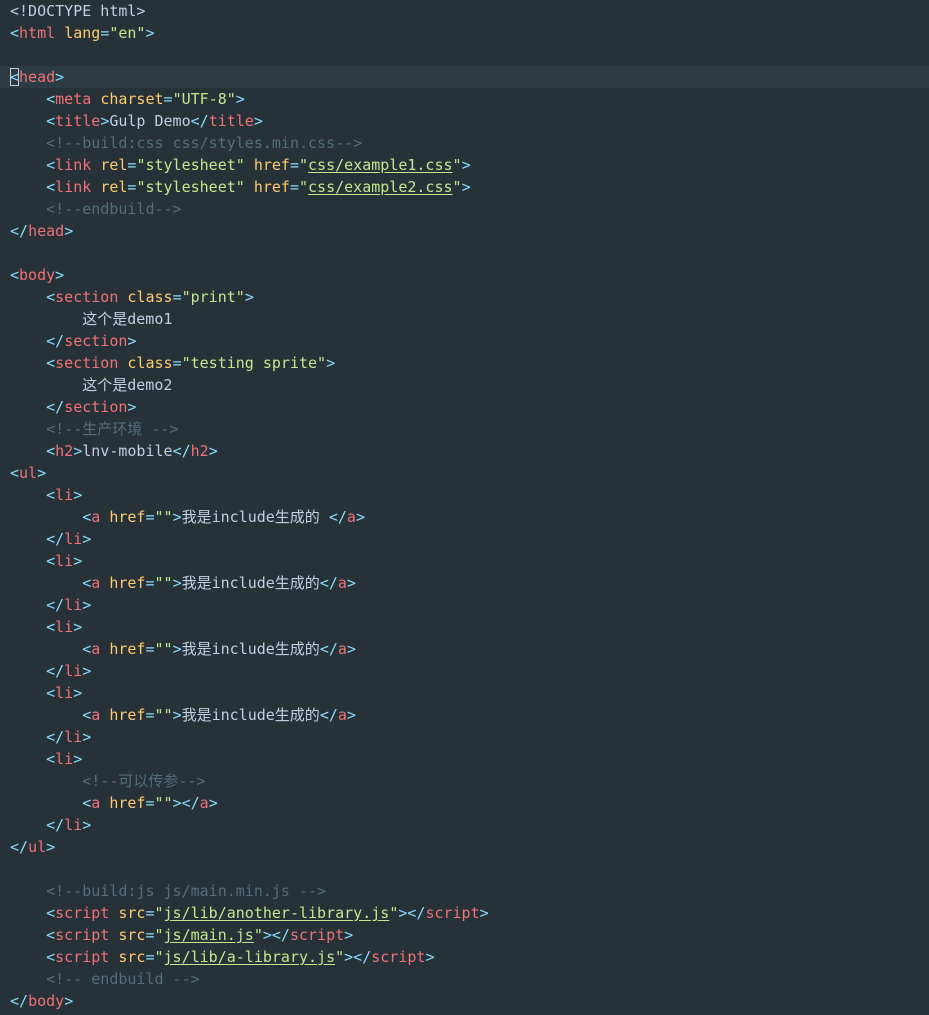 This screenshot has height=1015, width=929. What do you see at coordinates (127, 385) in the screenshot?
I see `code-text: 这个是demo2` at bounding box center [127, 385].